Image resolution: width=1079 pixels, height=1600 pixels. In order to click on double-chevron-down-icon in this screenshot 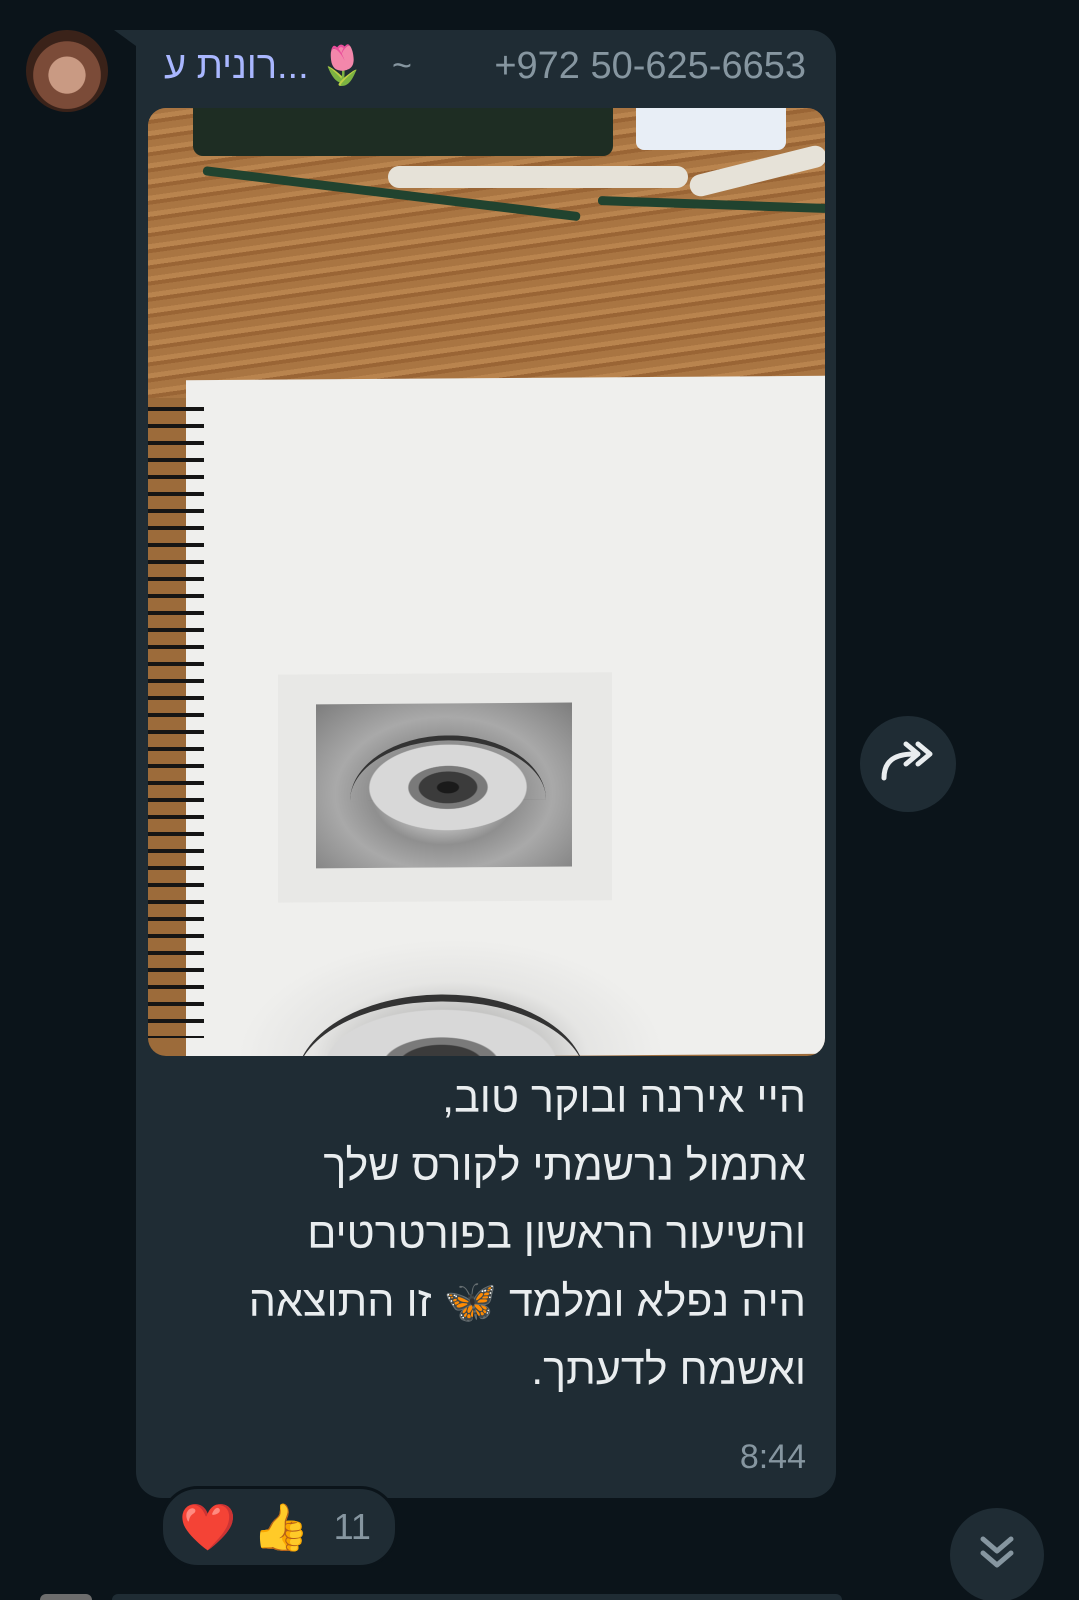, I will do `click(997, 1555)`.